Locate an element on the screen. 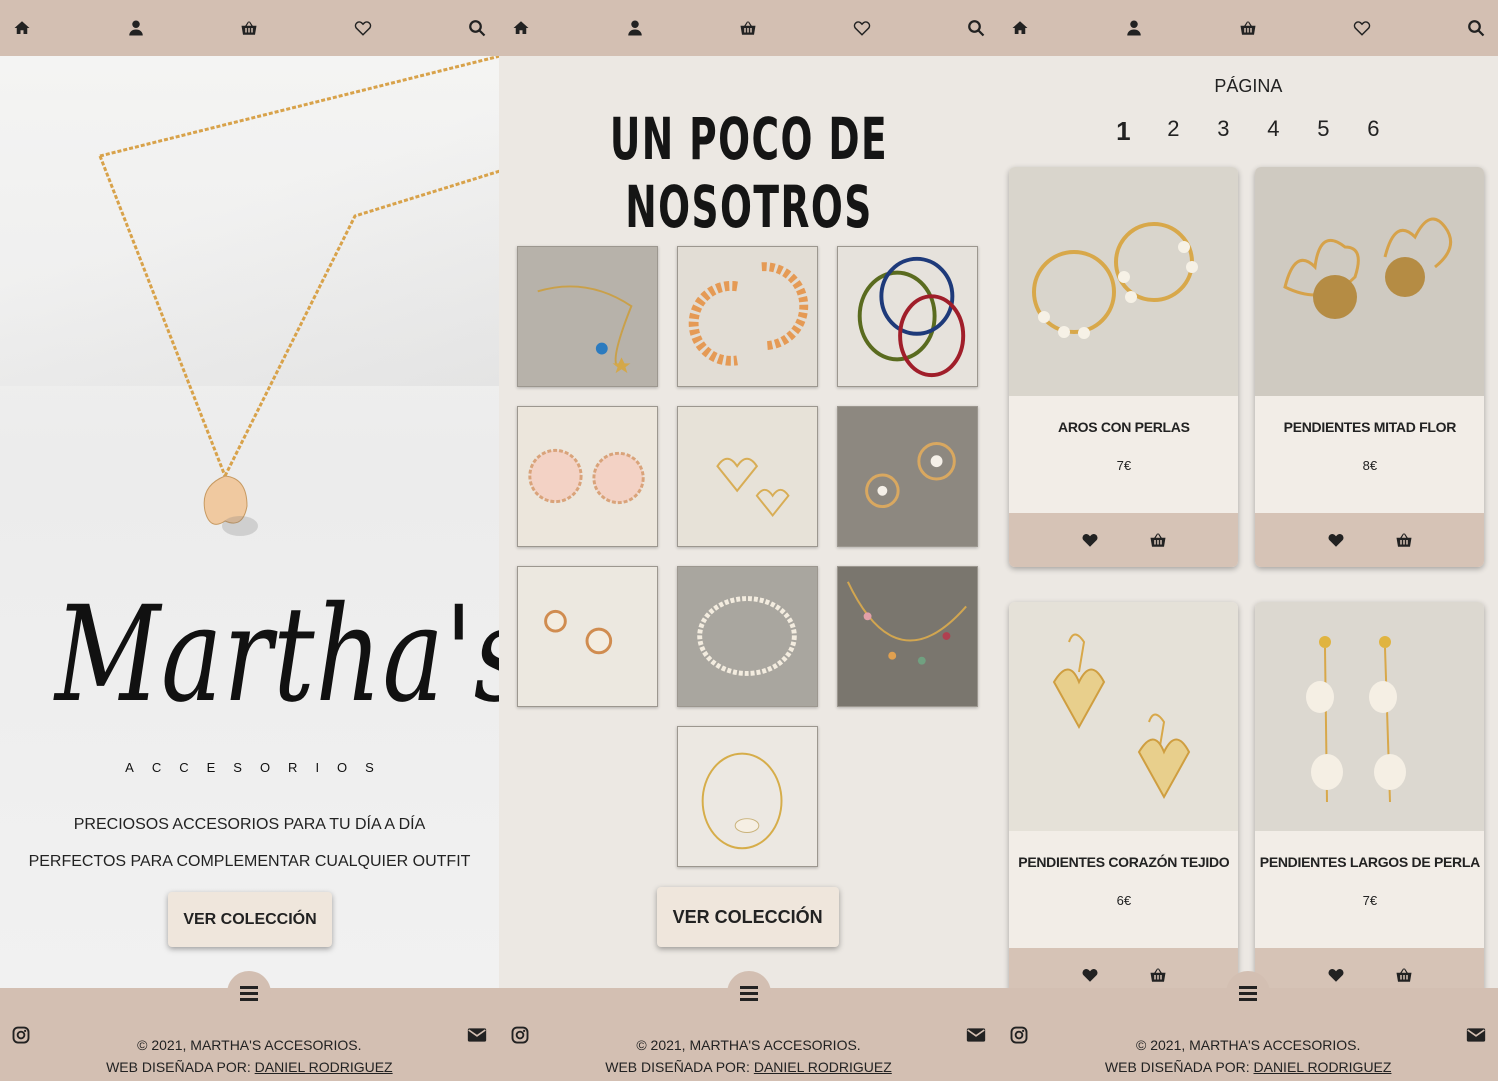 The image size is (1498, 1081). gallery-photo-woven-hoops is located at coordinates (747, 316).